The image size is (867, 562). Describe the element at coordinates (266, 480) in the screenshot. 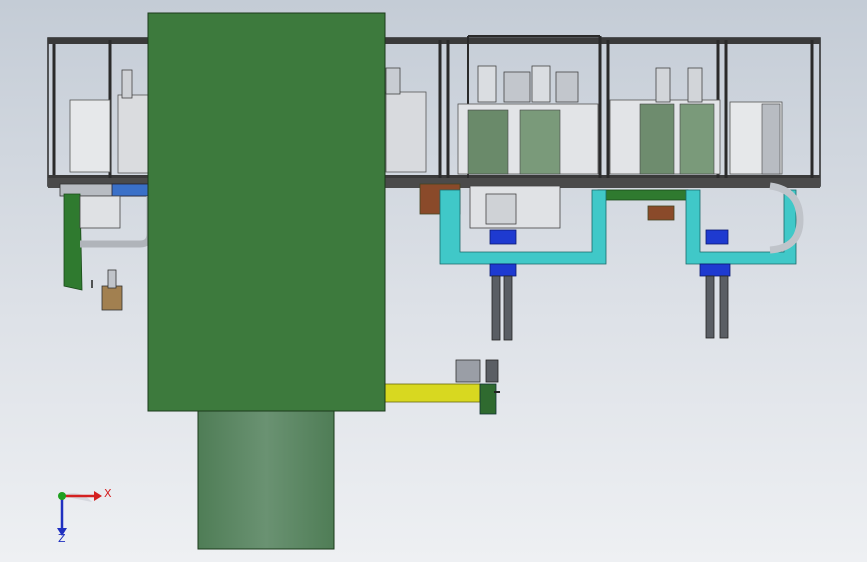

I see `green-cylinder` at that location.